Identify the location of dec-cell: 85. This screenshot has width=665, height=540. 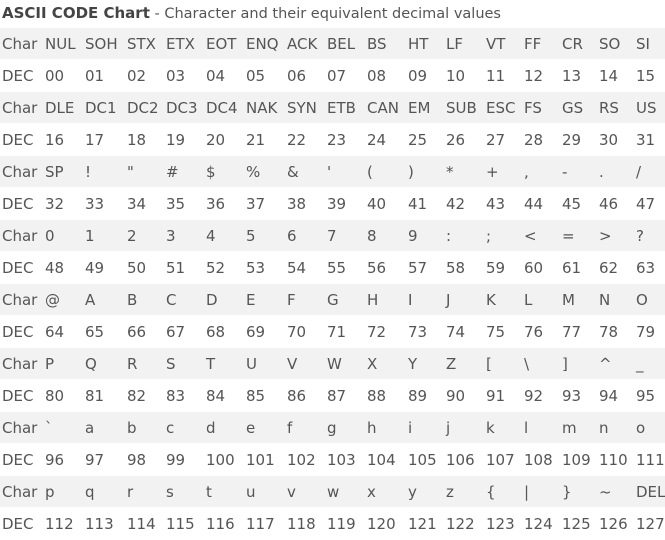
(256, 395).